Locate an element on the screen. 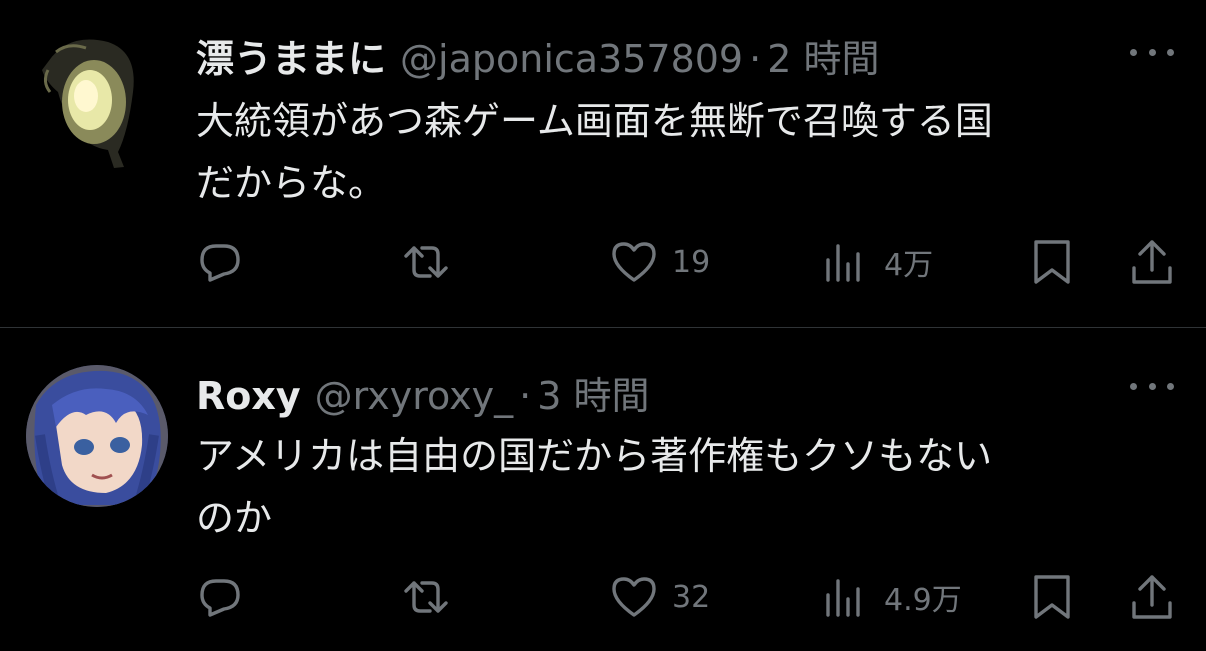 This screenshot has width=1206, height=651. tweet-divider is located at coordinates (603, 327).